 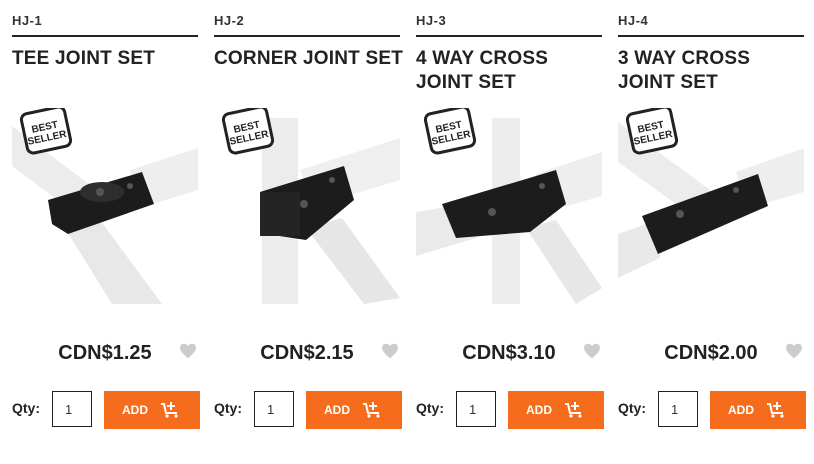 What do you see at coordinates (633, 20) in the screenshot?
I see `product-sku: HJ-4` at bounding box center [633, 20].